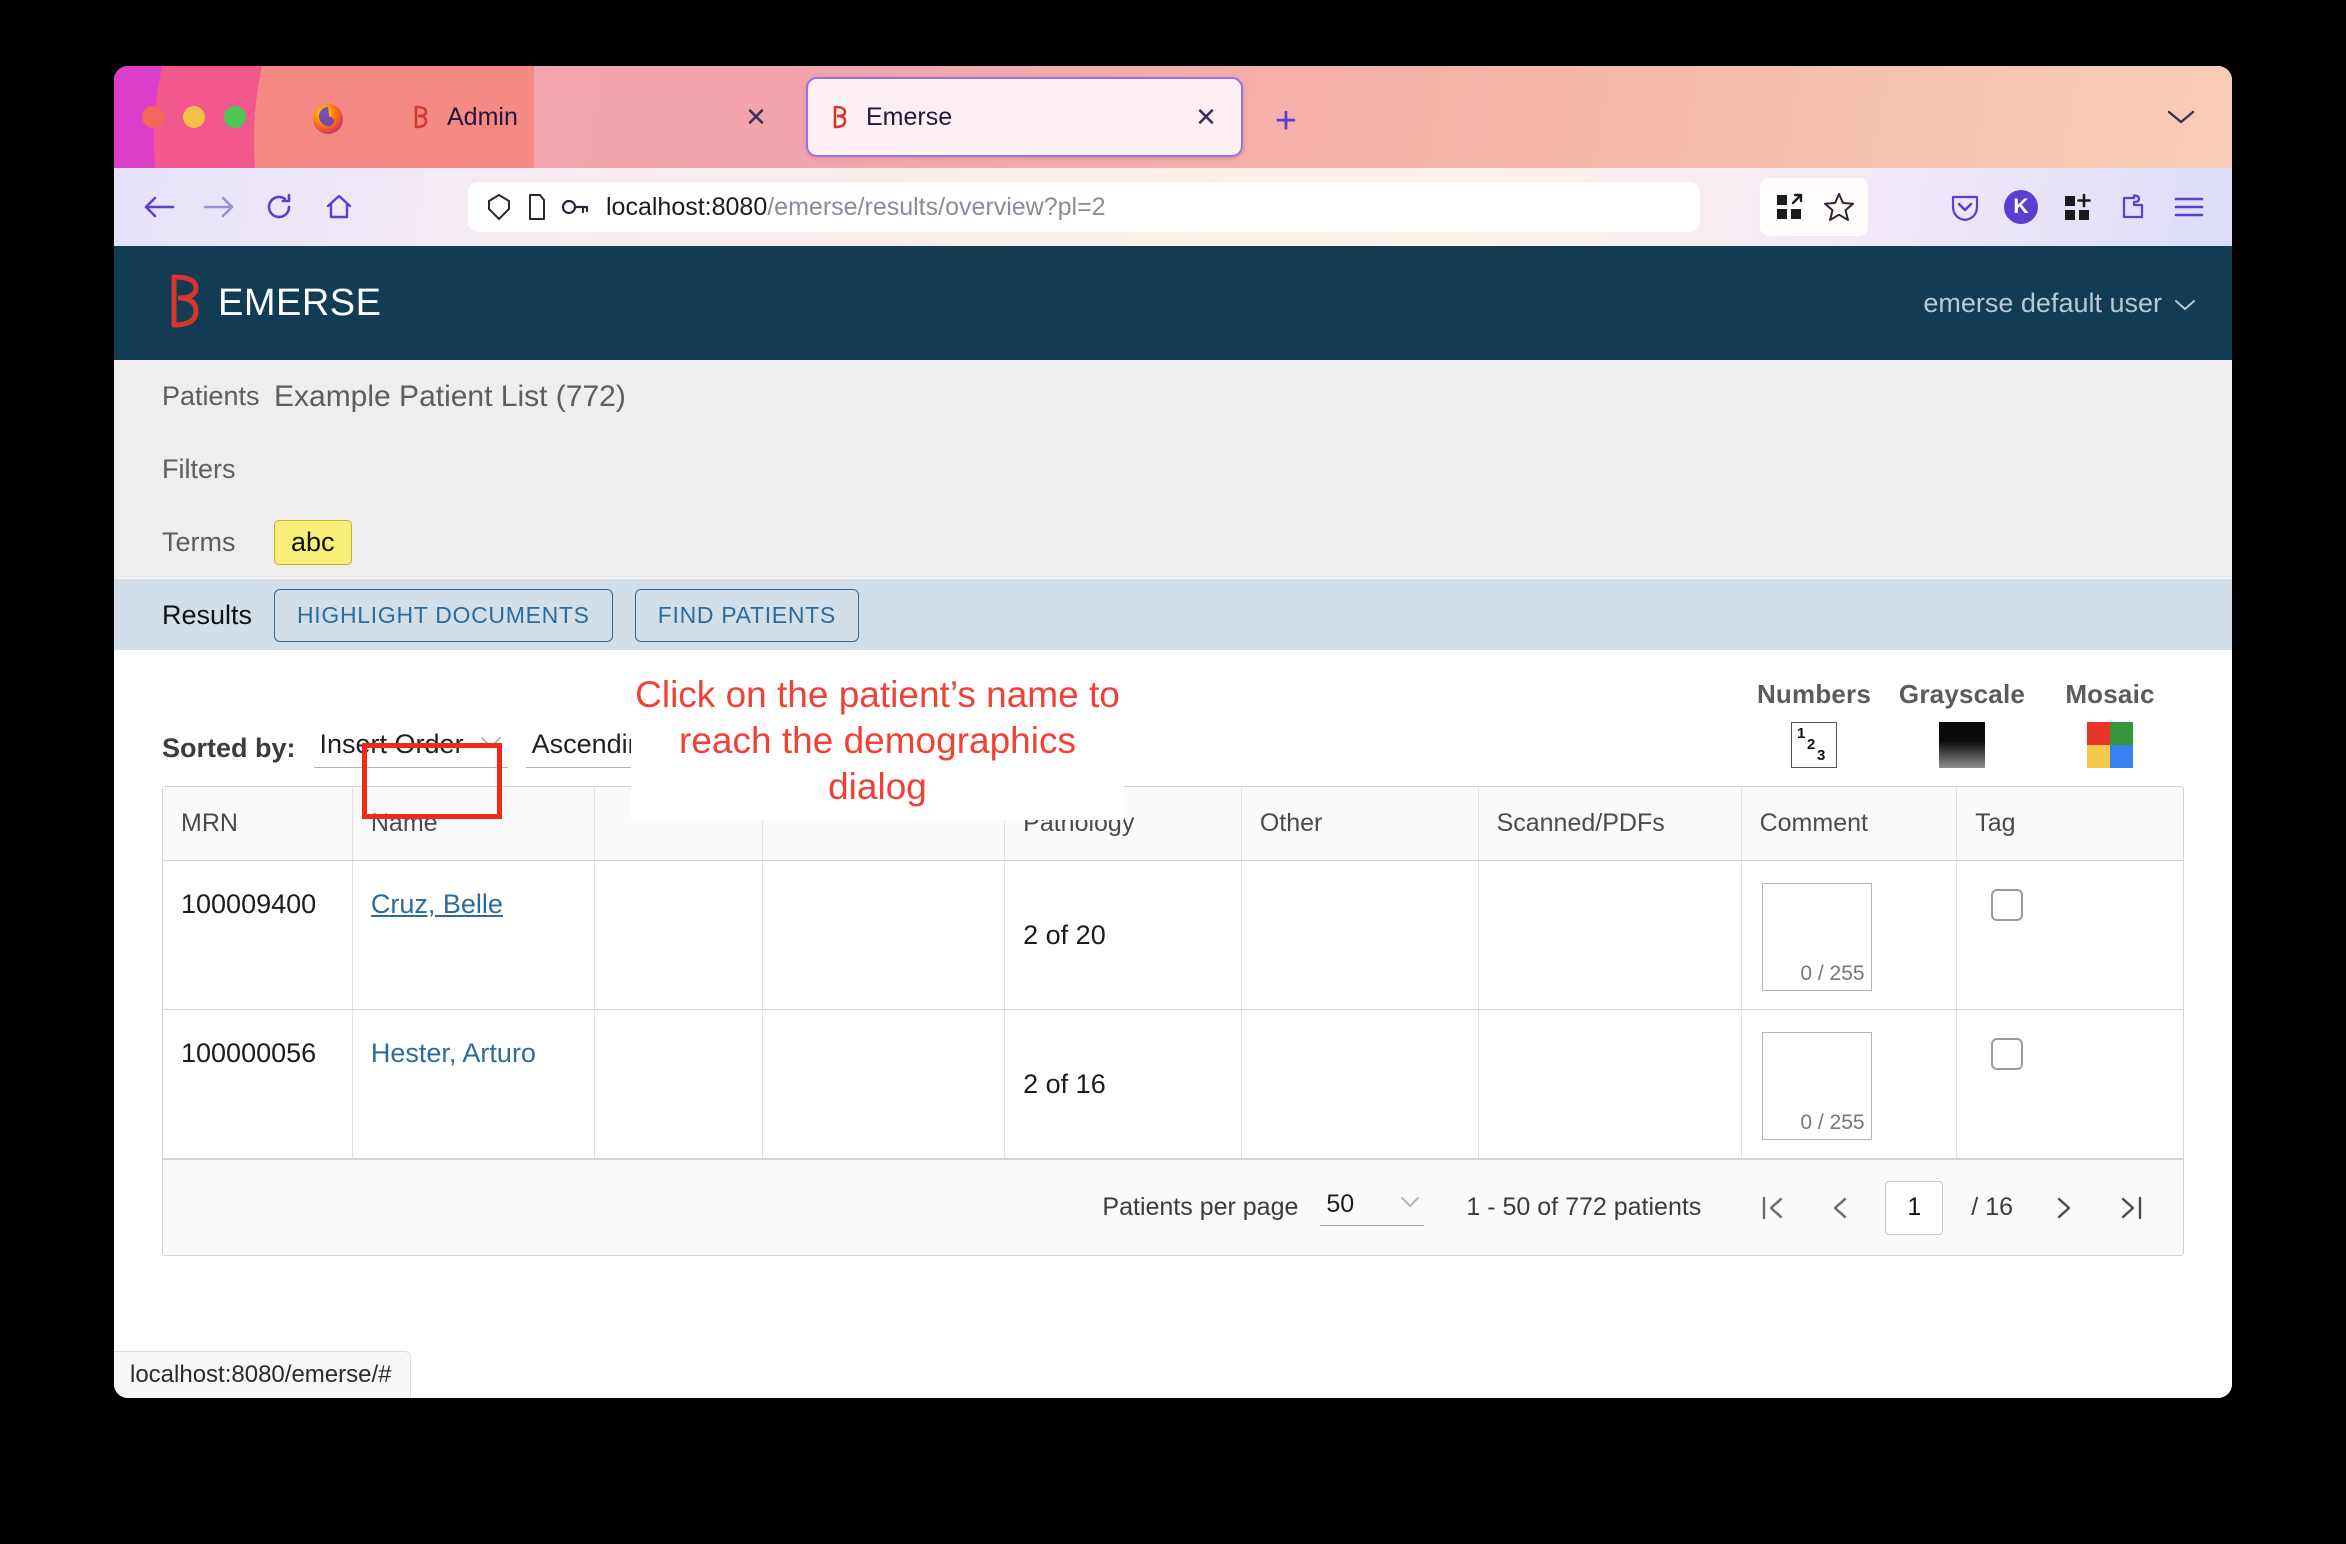  Describe the element at coordinates (1789, 207) in the screenshot. I see `extensions-grid-icon` at that location.